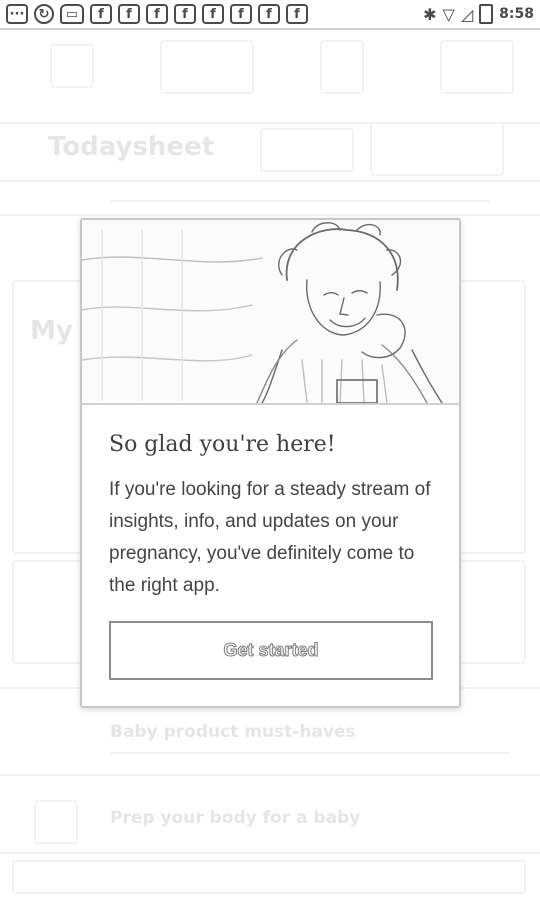 The height and width of the screenshot is (897, 540). I want to click on wifi-icon: ▽, so click(448, 14).